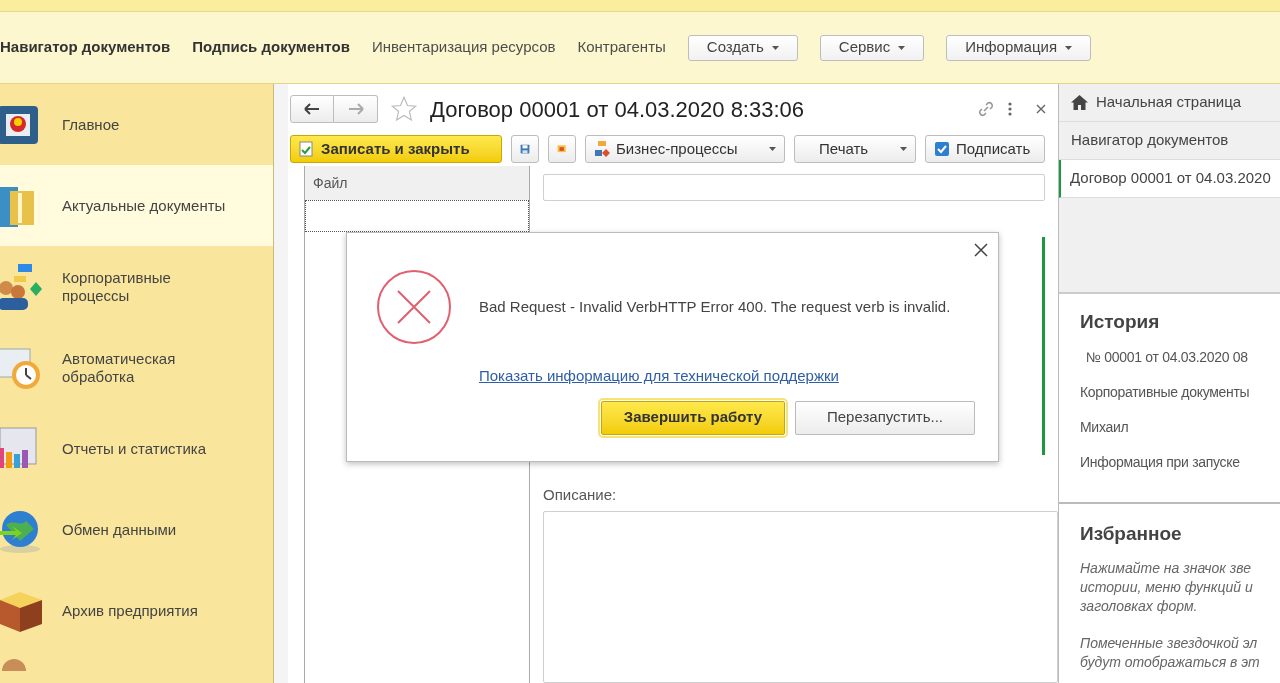  I want to click on star-icon, so click(404, 109).